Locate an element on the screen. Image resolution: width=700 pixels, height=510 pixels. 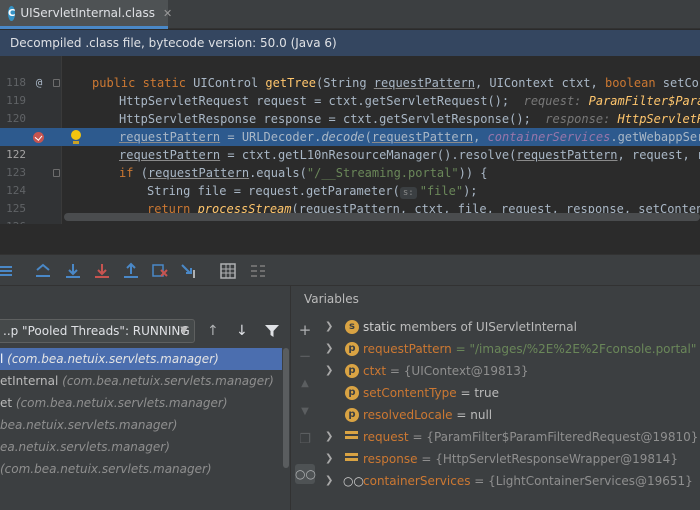
step-out-icon is located at coordinates (131, 271).